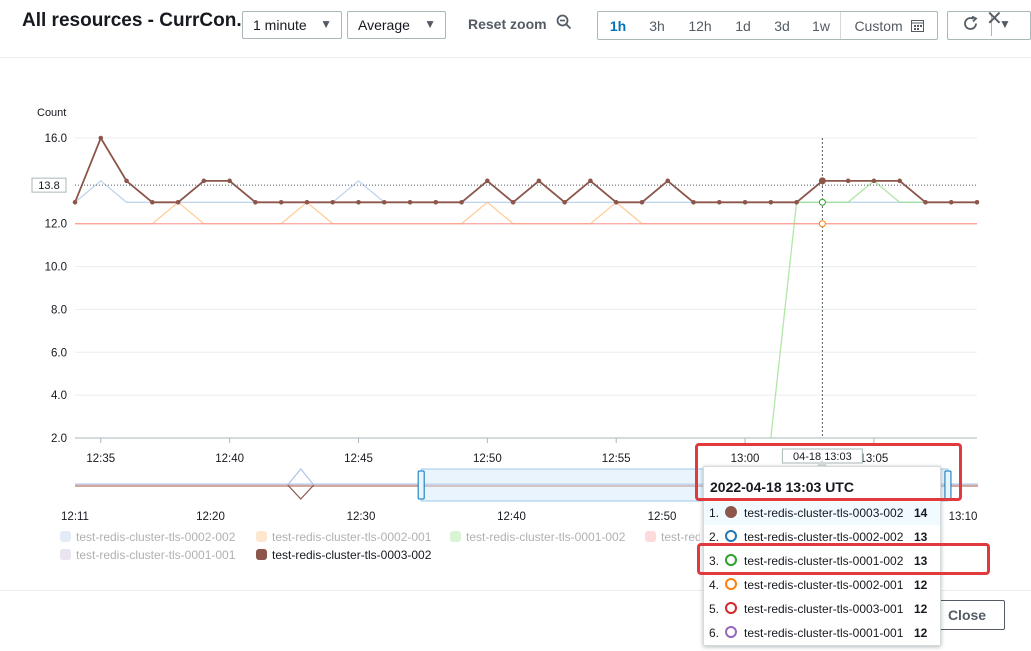  What do you see at coordinates (821, 25) in the screenshot?
I see `range-1w: 1w` at bounding box center [821, 25].